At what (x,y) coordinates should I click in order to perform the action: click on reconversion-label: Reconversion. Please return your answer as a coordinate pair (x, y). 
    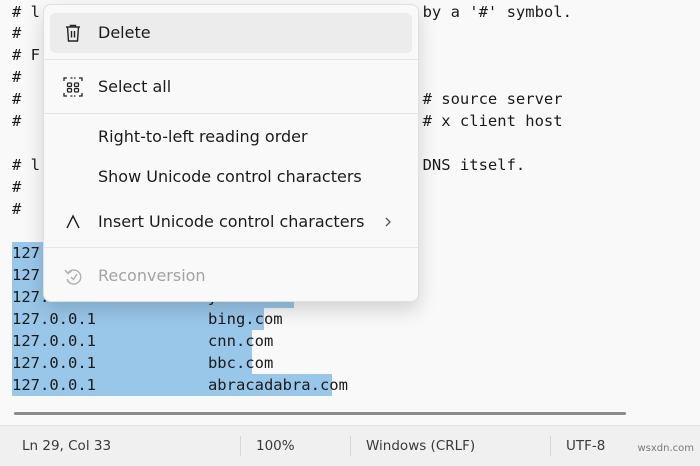
    Looking at the image, I should click on (152, 275).